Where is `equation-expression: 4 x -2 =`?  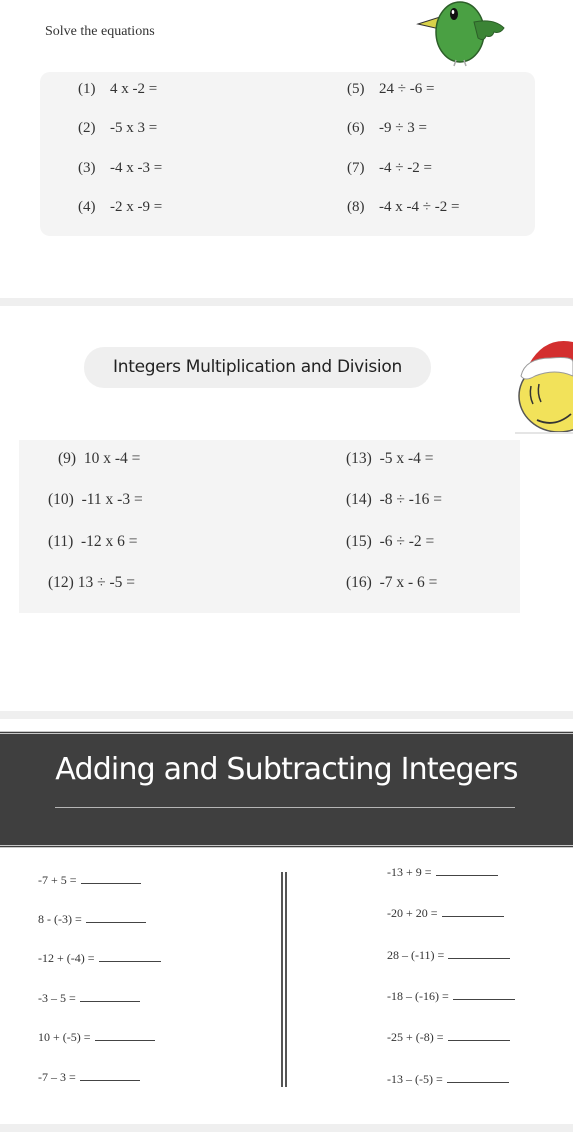 equation-expression: 4 x -2 = is located at coordinates (134, 89).